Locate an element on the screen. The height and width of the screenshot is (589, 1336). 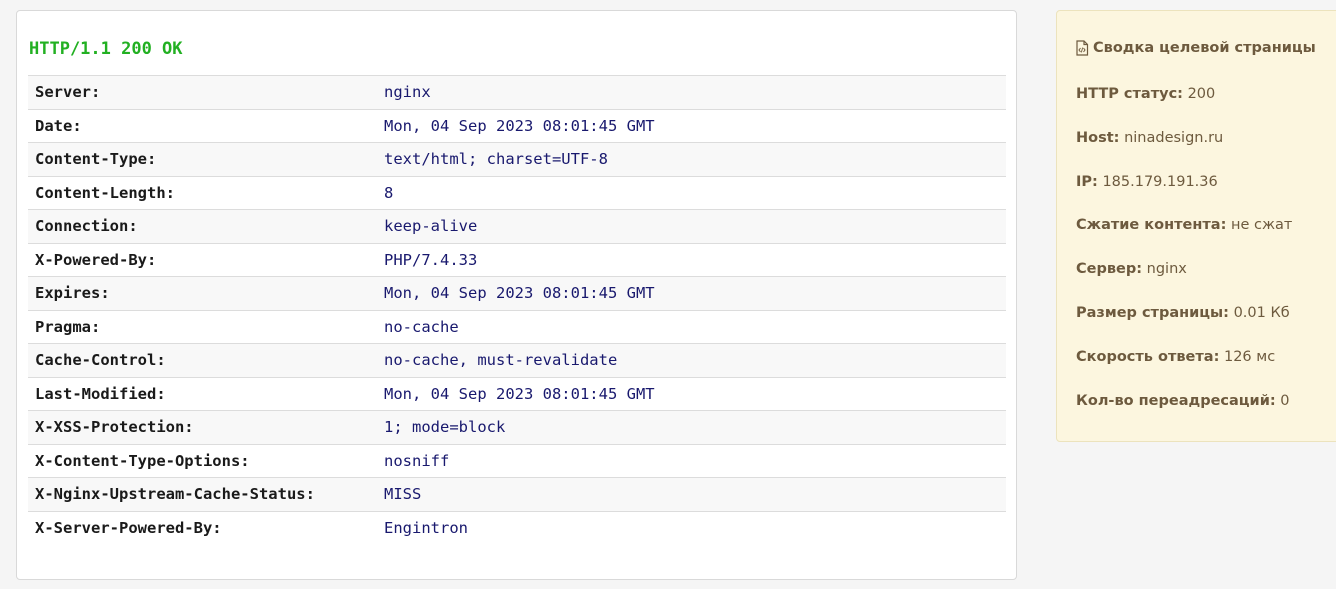
table-row: Content-Length: 8 is located at coordinates (517, 192).